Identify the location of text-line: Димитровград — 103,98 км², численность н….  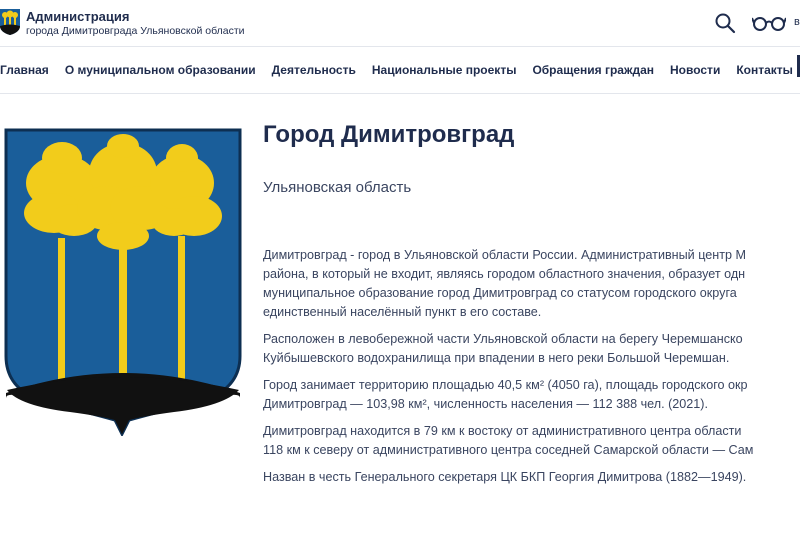
(486, 404).